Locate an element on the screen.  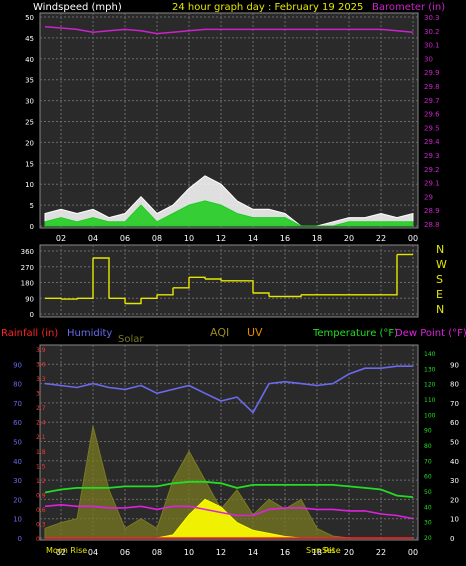
barometer-tick-label: 29.2 is located at coordinates (432, 170).